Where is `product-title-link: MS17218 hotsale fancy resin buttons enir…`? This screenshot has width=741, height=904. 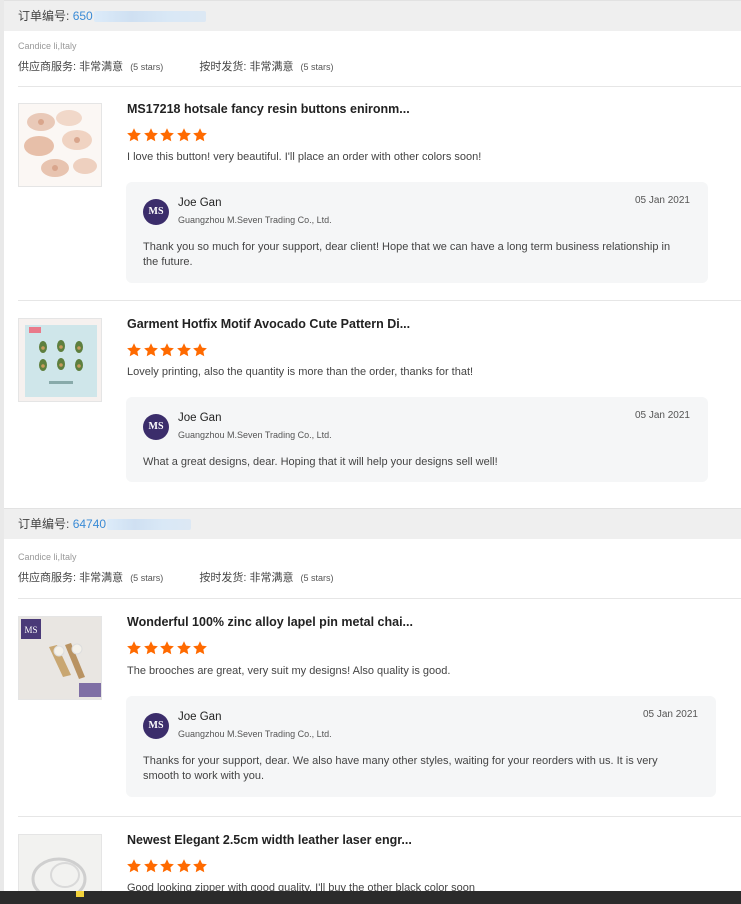 product-title-link: MS17218 hotsale fancy resin buttons enir… is located at coordinates (268, 109).